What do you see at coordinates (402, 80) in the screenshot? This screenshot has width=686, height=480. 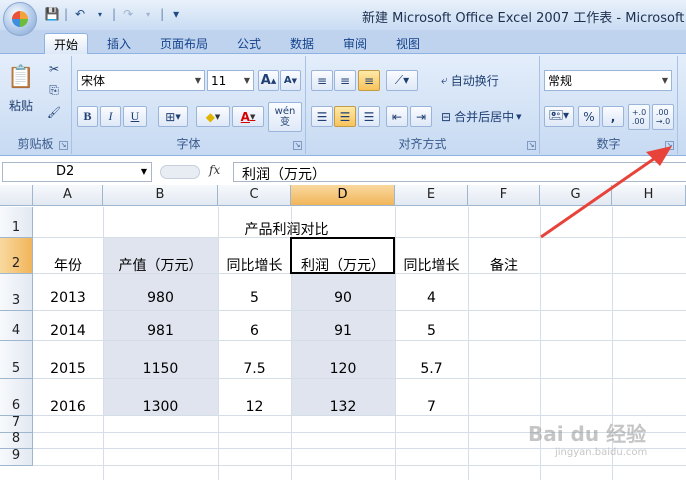 I see `orientation-icon: ⟋▾` at bounding box center [402, 80].